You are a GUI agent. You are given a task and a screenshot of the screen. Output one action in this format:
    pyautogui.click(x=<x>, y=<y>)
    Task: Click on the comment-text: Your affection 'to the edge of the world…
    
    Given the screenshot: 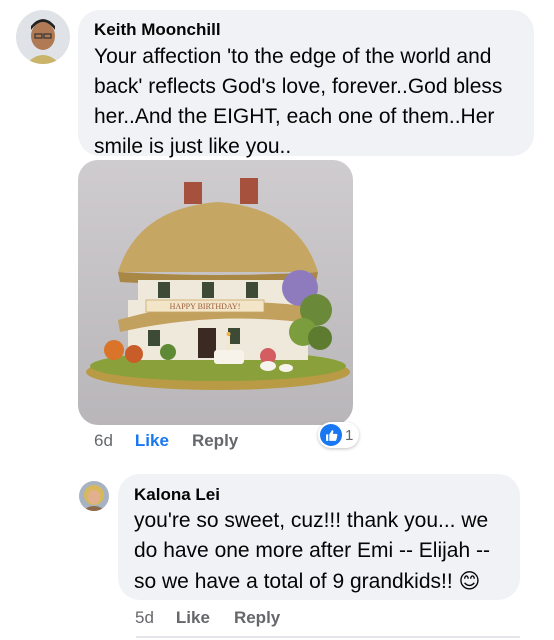 What is the action you would take?
    pyautogui.click(x=298, y=101)
    